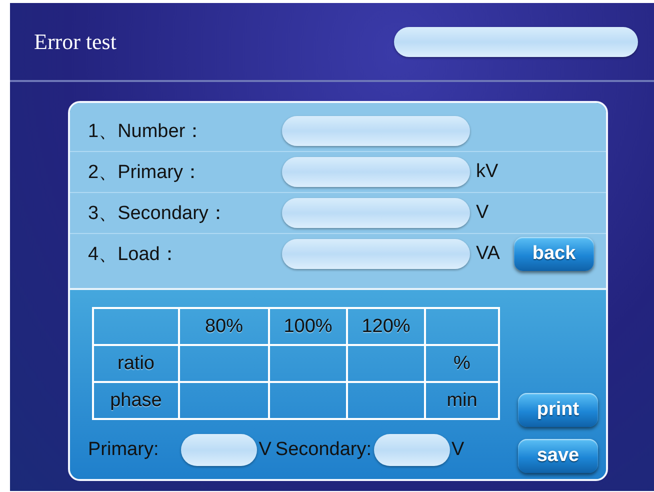  What do you see at coordinates (146, 173) in the screenshot?
I see `field-label: 2、Primary：` at bounding box center [146, 173].